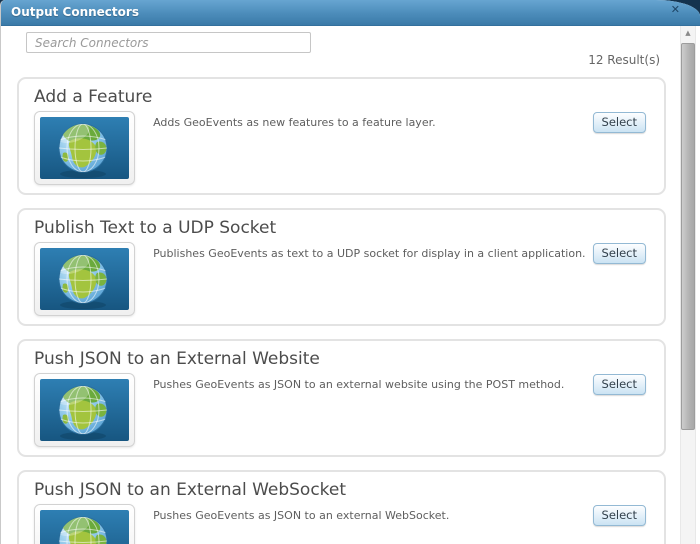  What do you see at coordinates (675, 10) in the screenshot?
I see `close-icon: ✕` at bounding box center [675, 10].